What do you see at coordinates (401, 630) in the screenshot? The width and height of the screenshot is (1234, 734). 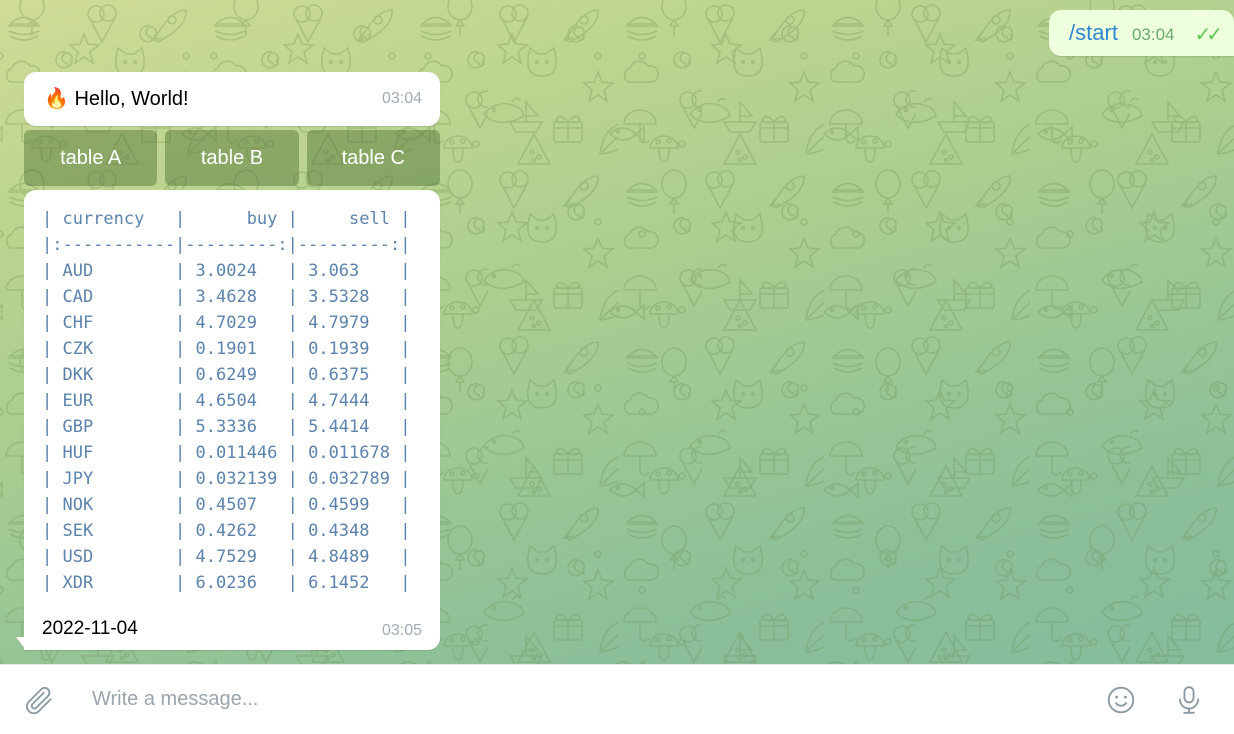 I see `message-timestamp: 03:05` at bounding box center [401, 630].